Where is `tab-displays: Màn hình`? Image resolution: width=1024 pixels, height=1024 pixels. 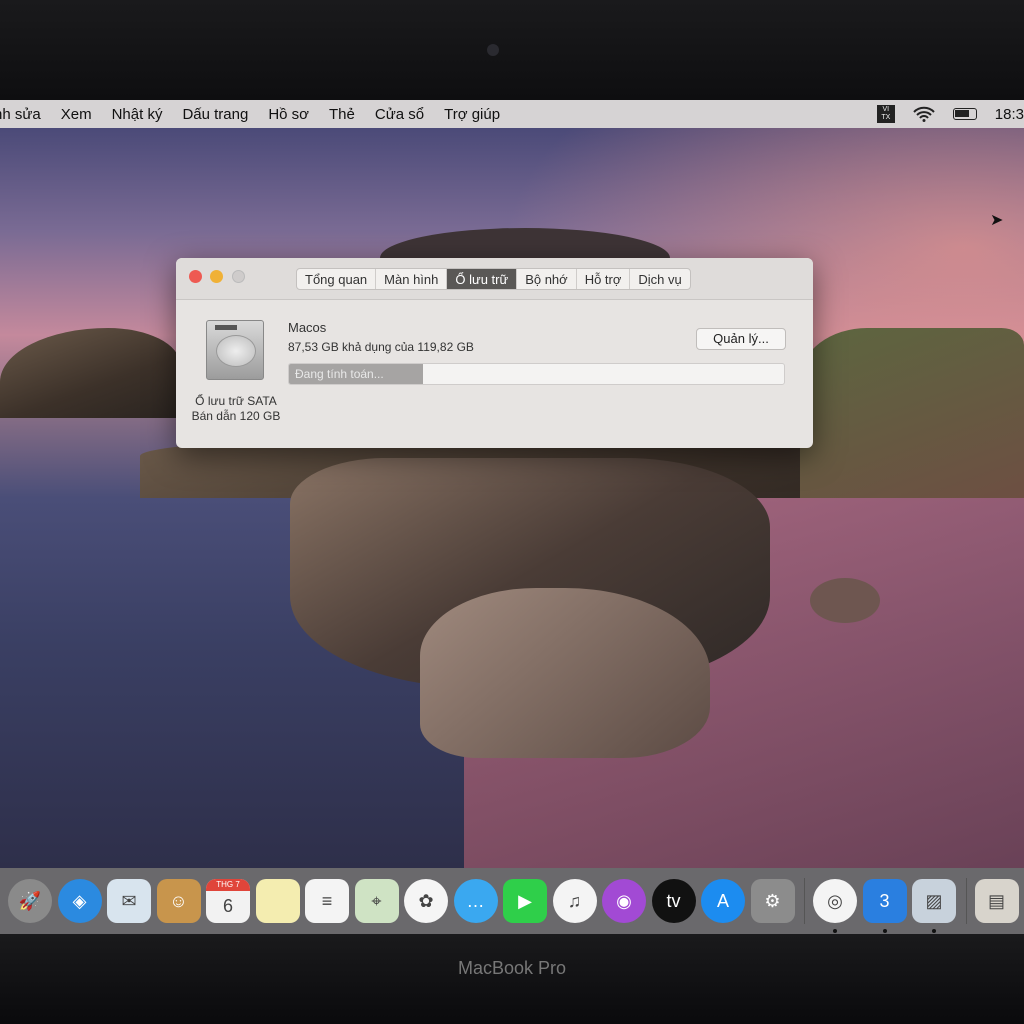 tab-displays: Màn hình is located at coordinates (412, 279).